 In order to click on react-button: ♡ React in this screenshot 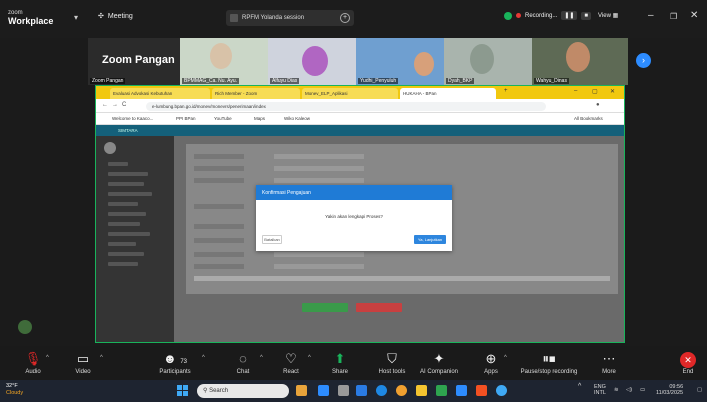, I will do `click(291, 362)`.